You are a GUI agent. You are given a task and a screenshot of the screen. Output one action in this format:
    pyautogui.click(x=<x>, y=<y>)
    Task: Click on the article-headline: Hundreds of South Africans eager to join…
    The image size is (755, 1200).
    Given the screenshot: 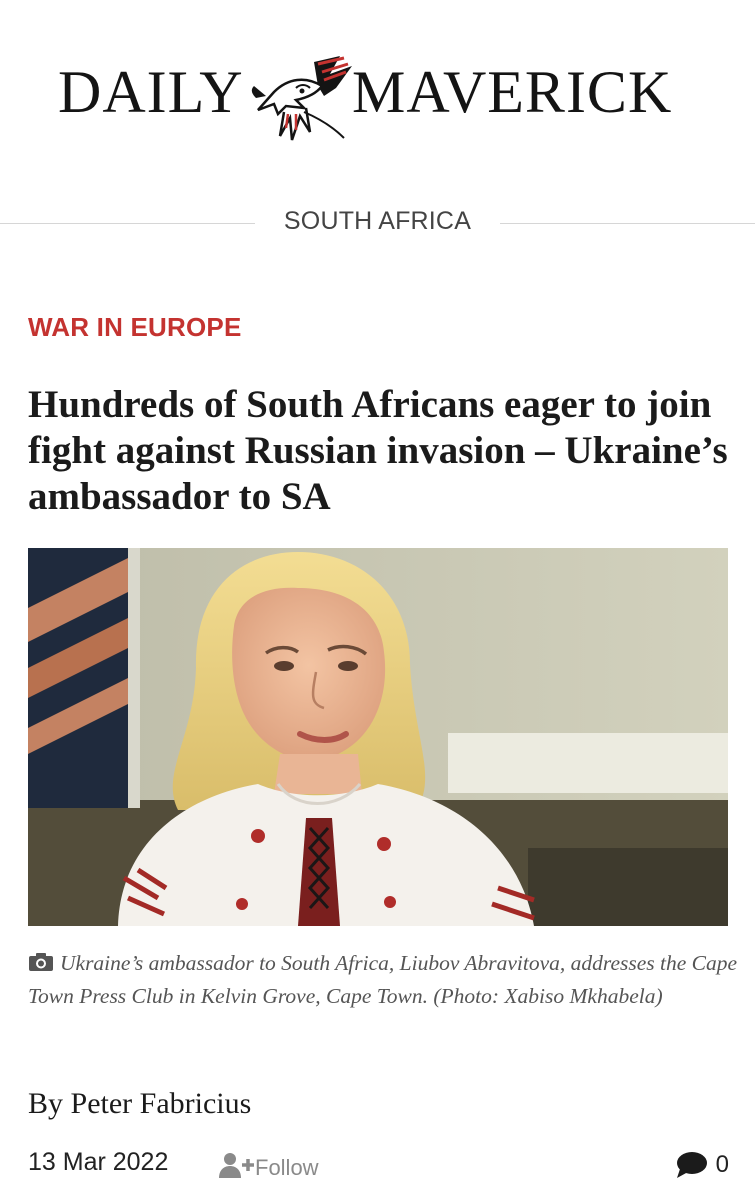 What is the action you would take?
    pyautogui.click(x=378, y=450)
    